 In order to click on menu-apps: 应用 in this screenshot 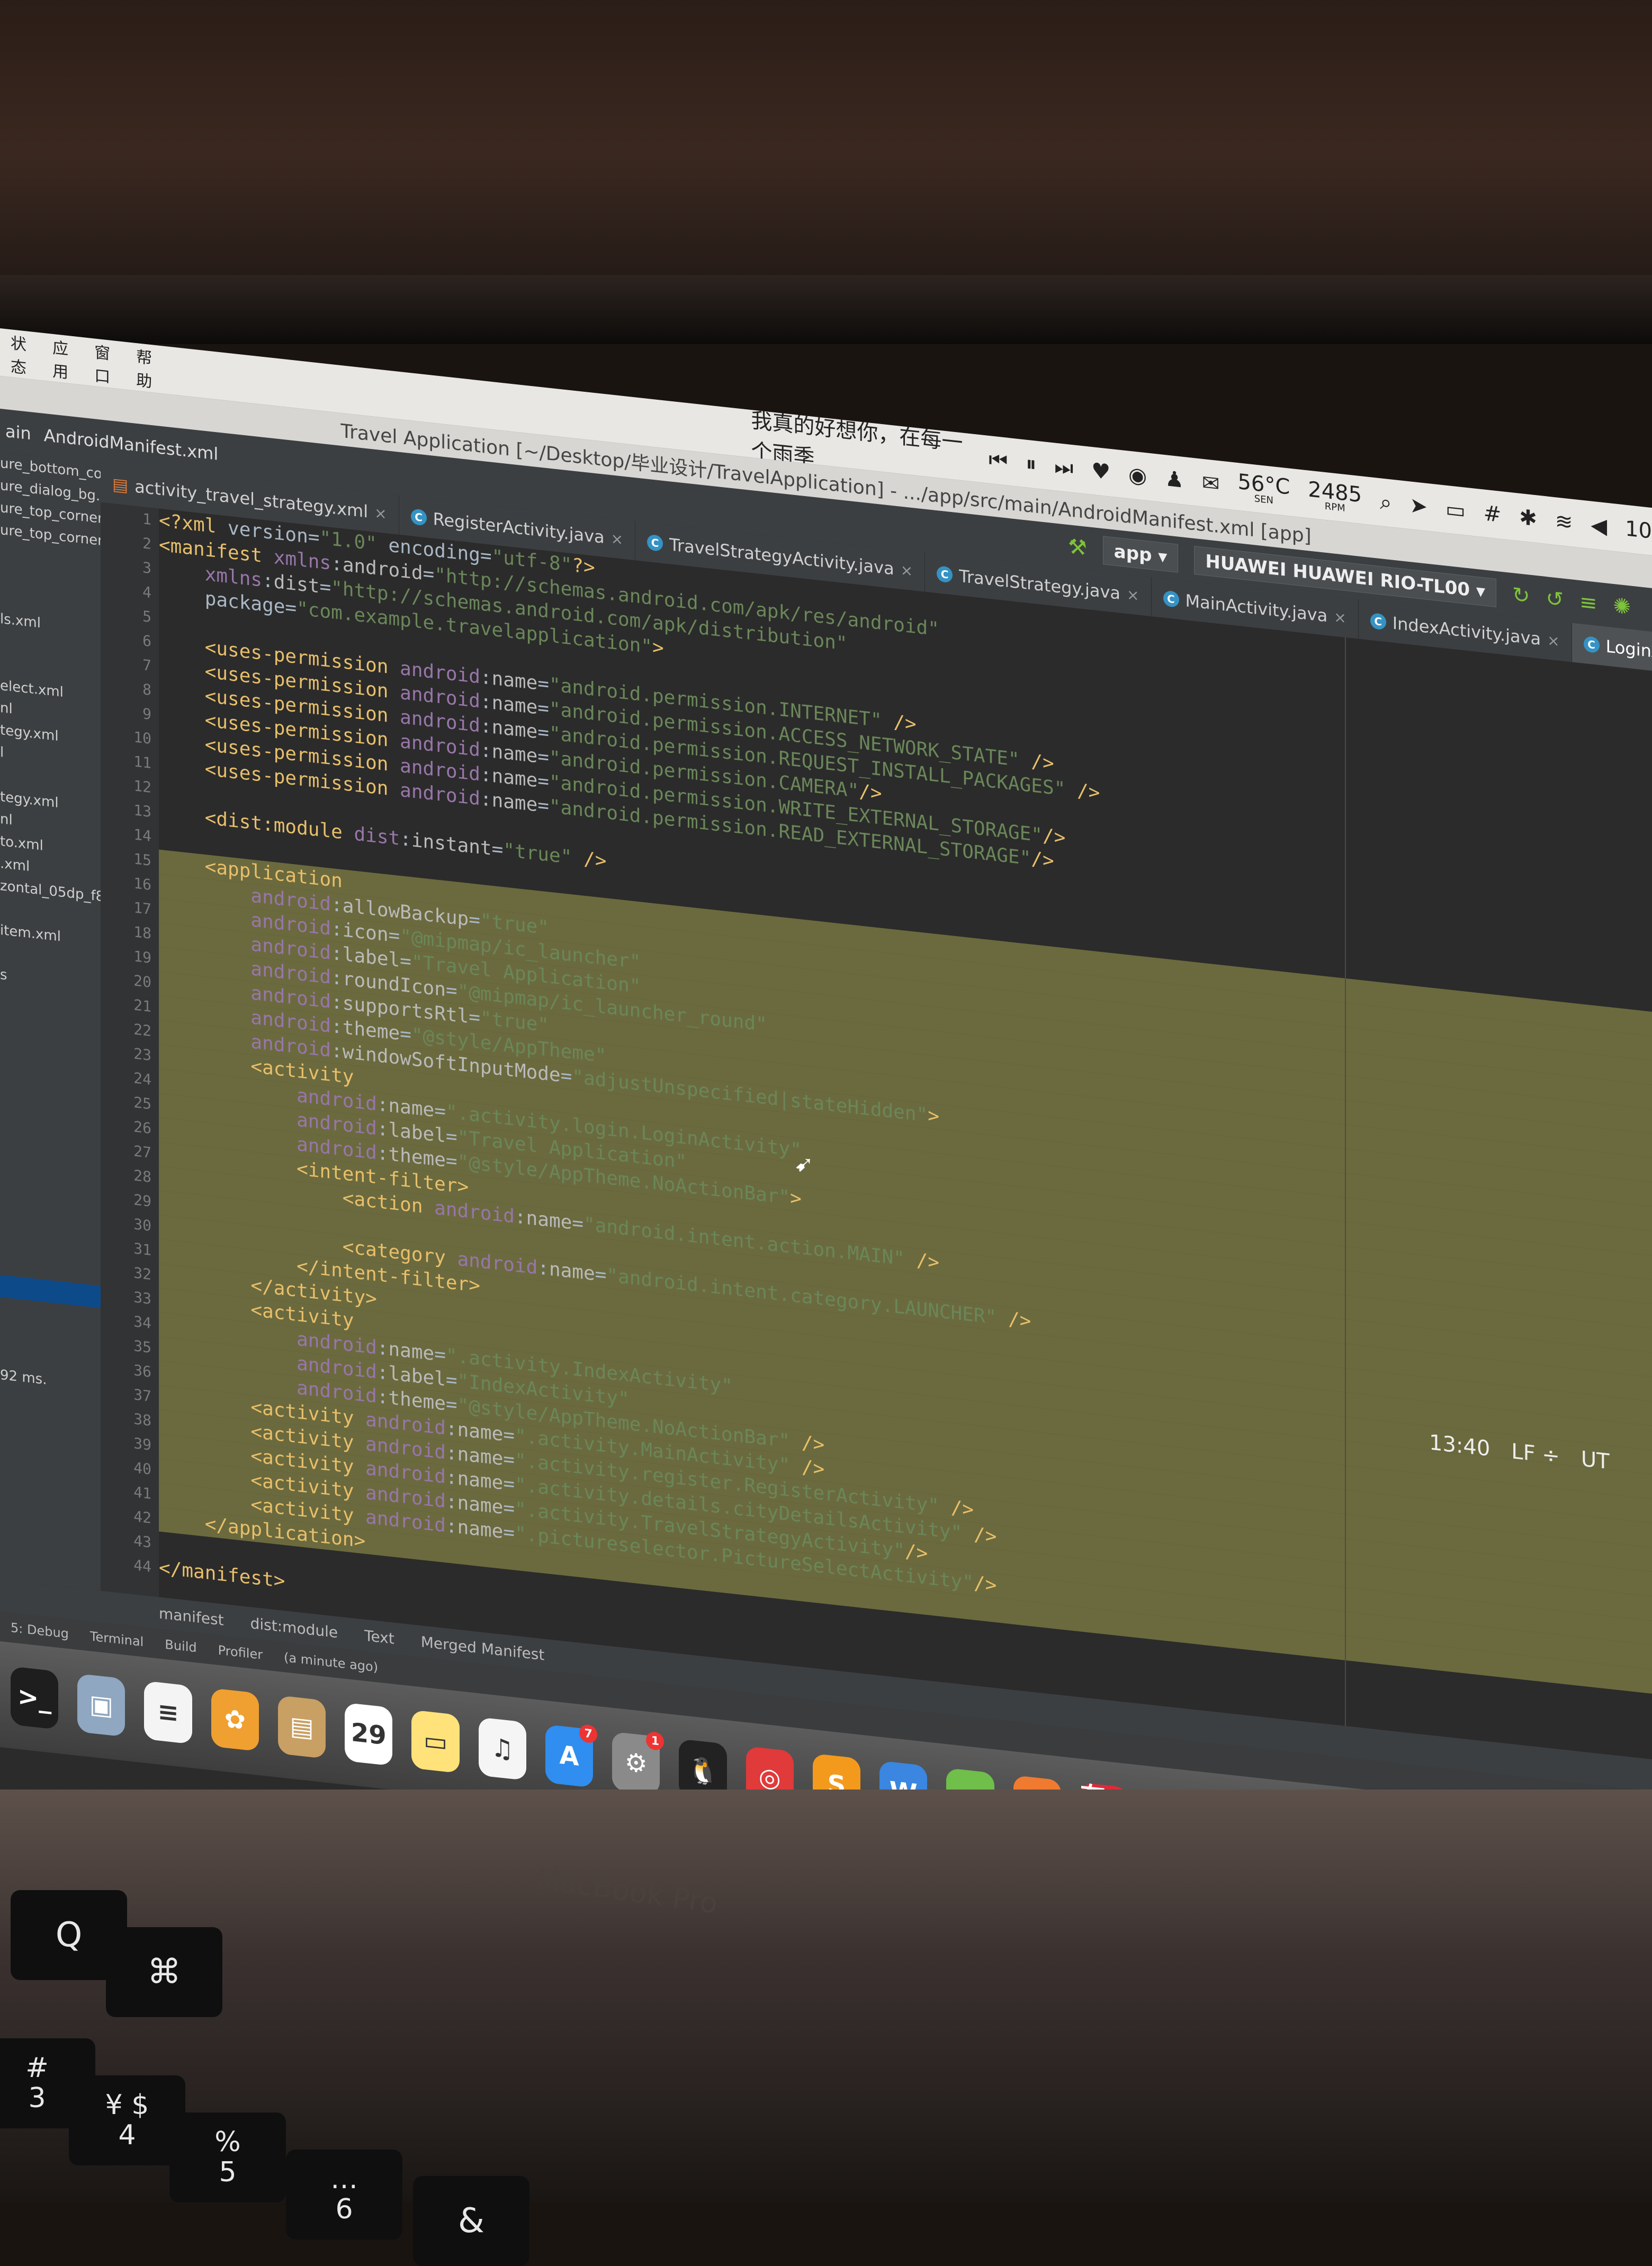, I will do `click(63, 359)`.